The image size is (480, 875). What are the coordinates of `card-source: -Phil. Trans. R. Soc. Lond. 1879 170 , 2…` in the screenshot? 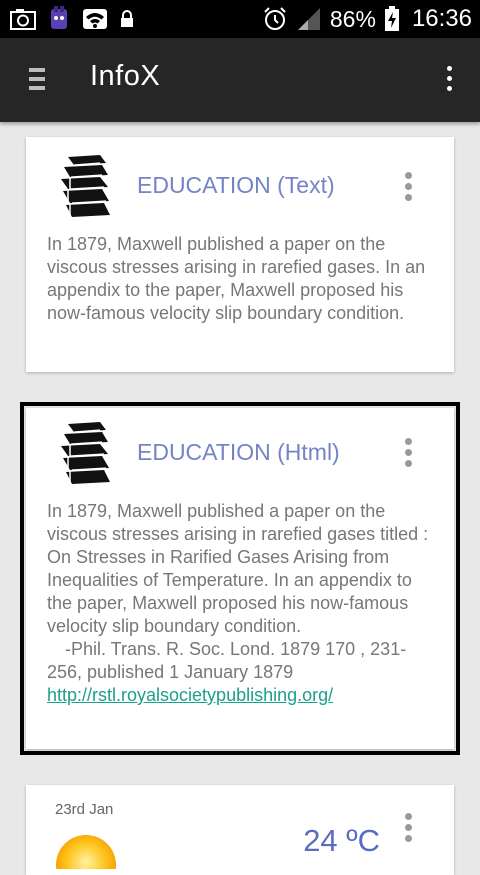 It's located at (227, 660).